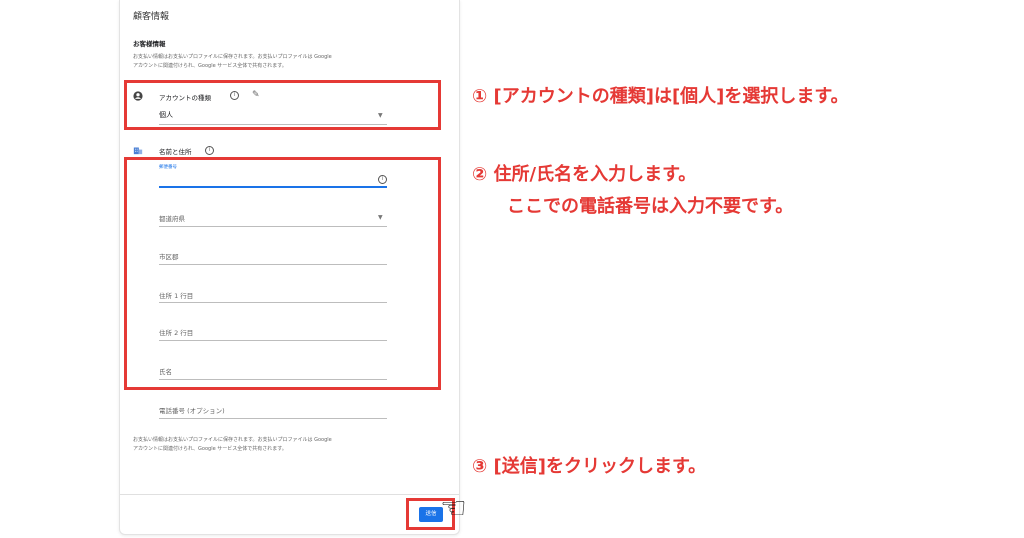 This screenshot has width=1024, height=538. What do you see at coordinates (282, 273) in the screenshot?
I see `highlight-address-fields` at bounding box center [282, 273].